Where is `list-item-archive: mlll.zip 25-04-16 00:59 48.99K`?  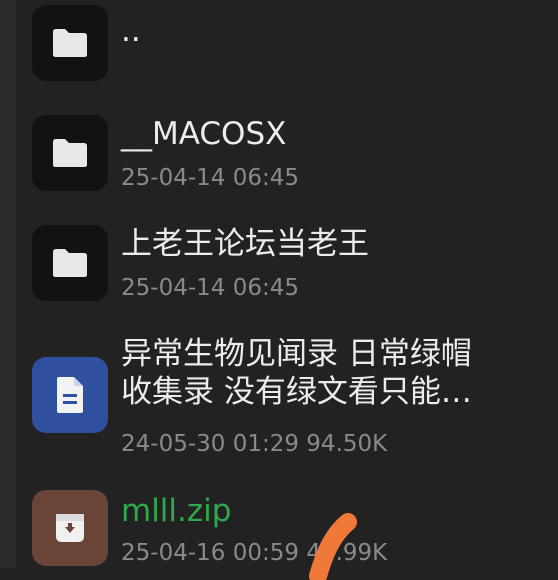 list-item-archive: mlll.zip 25-04-16 00:59 48.99K is located at coordinates (279, 525).